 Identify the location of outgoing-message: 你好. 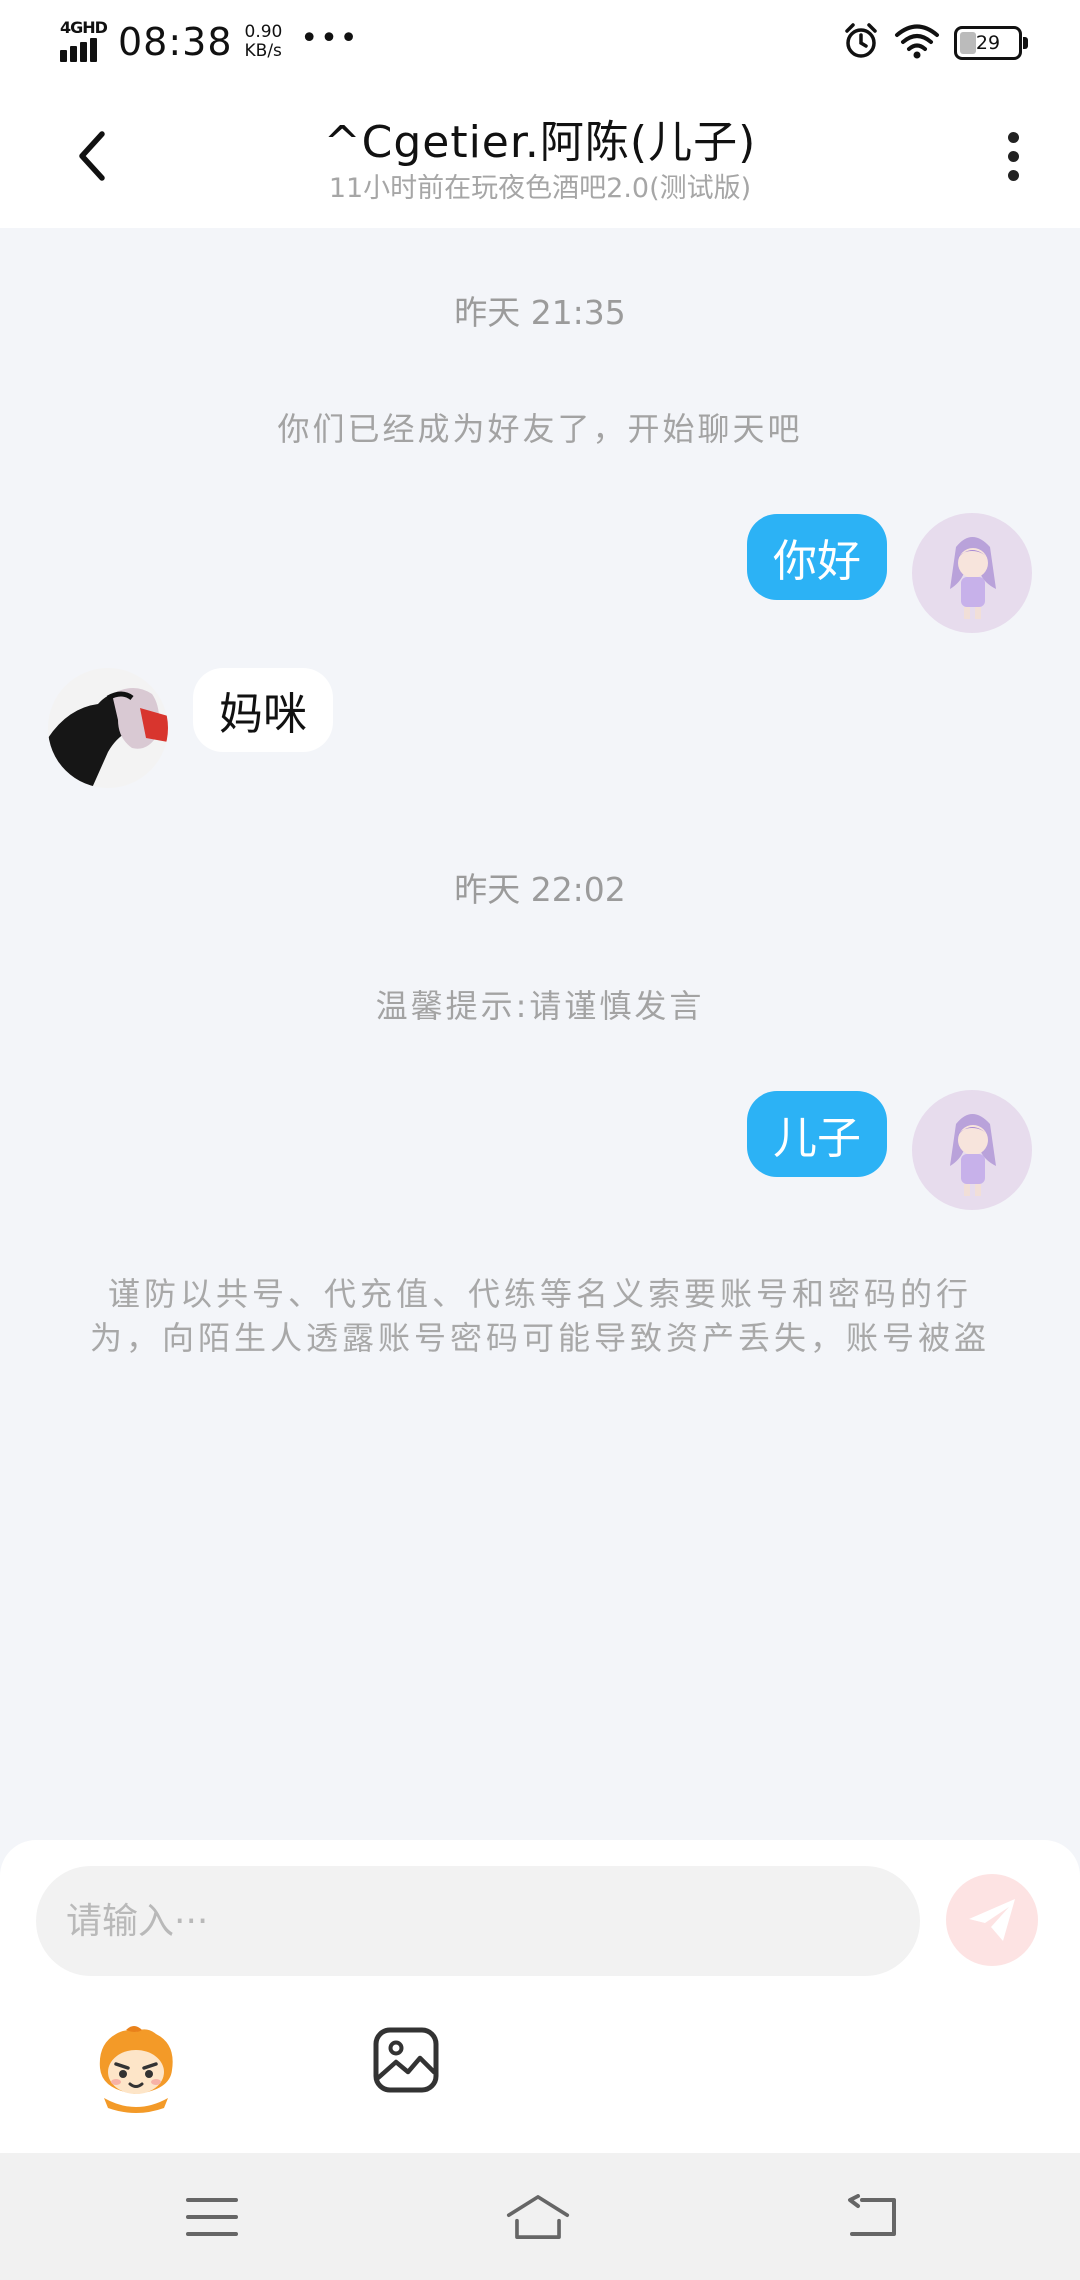
(817, 557).